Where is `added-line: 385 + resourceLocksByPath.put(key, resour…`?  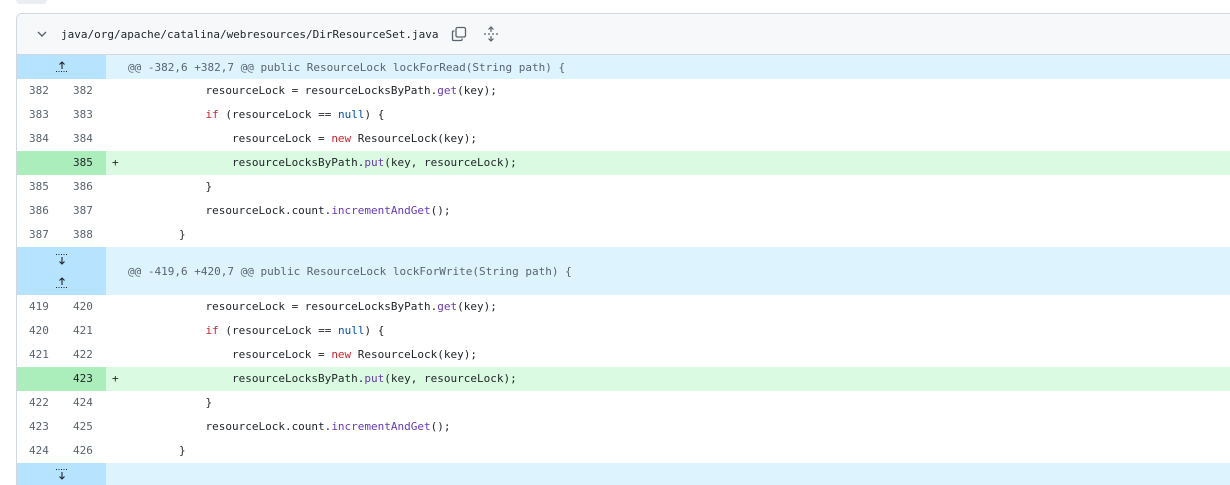 added-line: 385 + resourceLocksByPath.put(key, resour… is located at coordinates (623, 163).